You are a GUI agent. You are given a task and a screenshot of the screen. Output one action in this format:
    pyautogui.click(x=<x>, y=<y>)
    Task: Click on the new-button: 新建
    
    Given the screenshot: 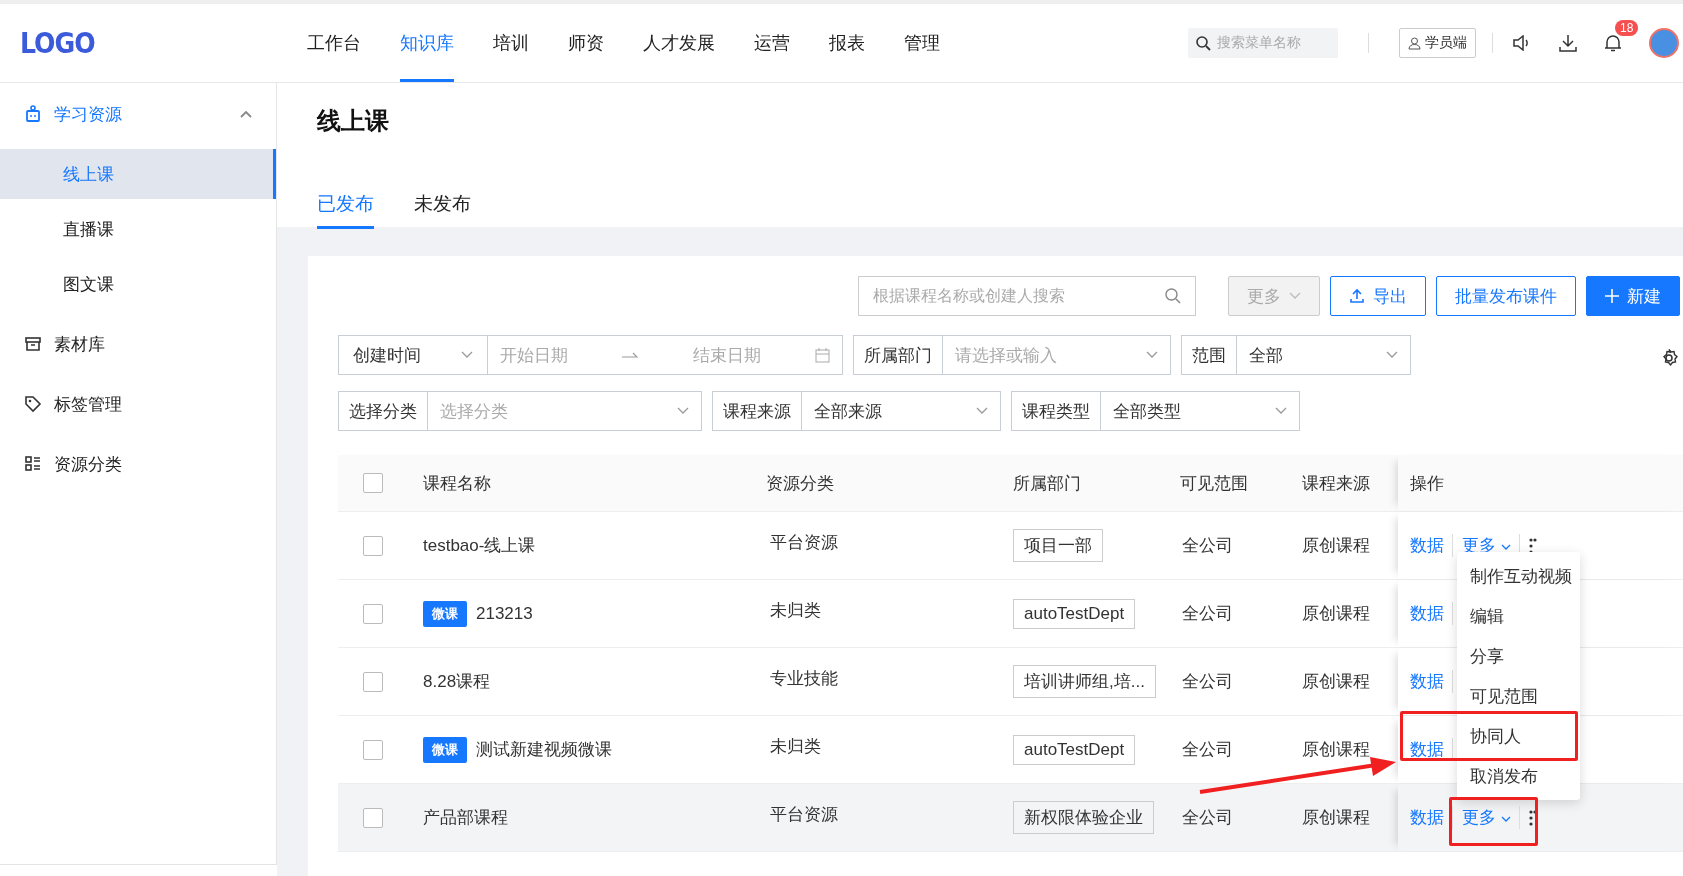 What is the action you would take?
    pyautogui.click(x=1633, y=296)
    